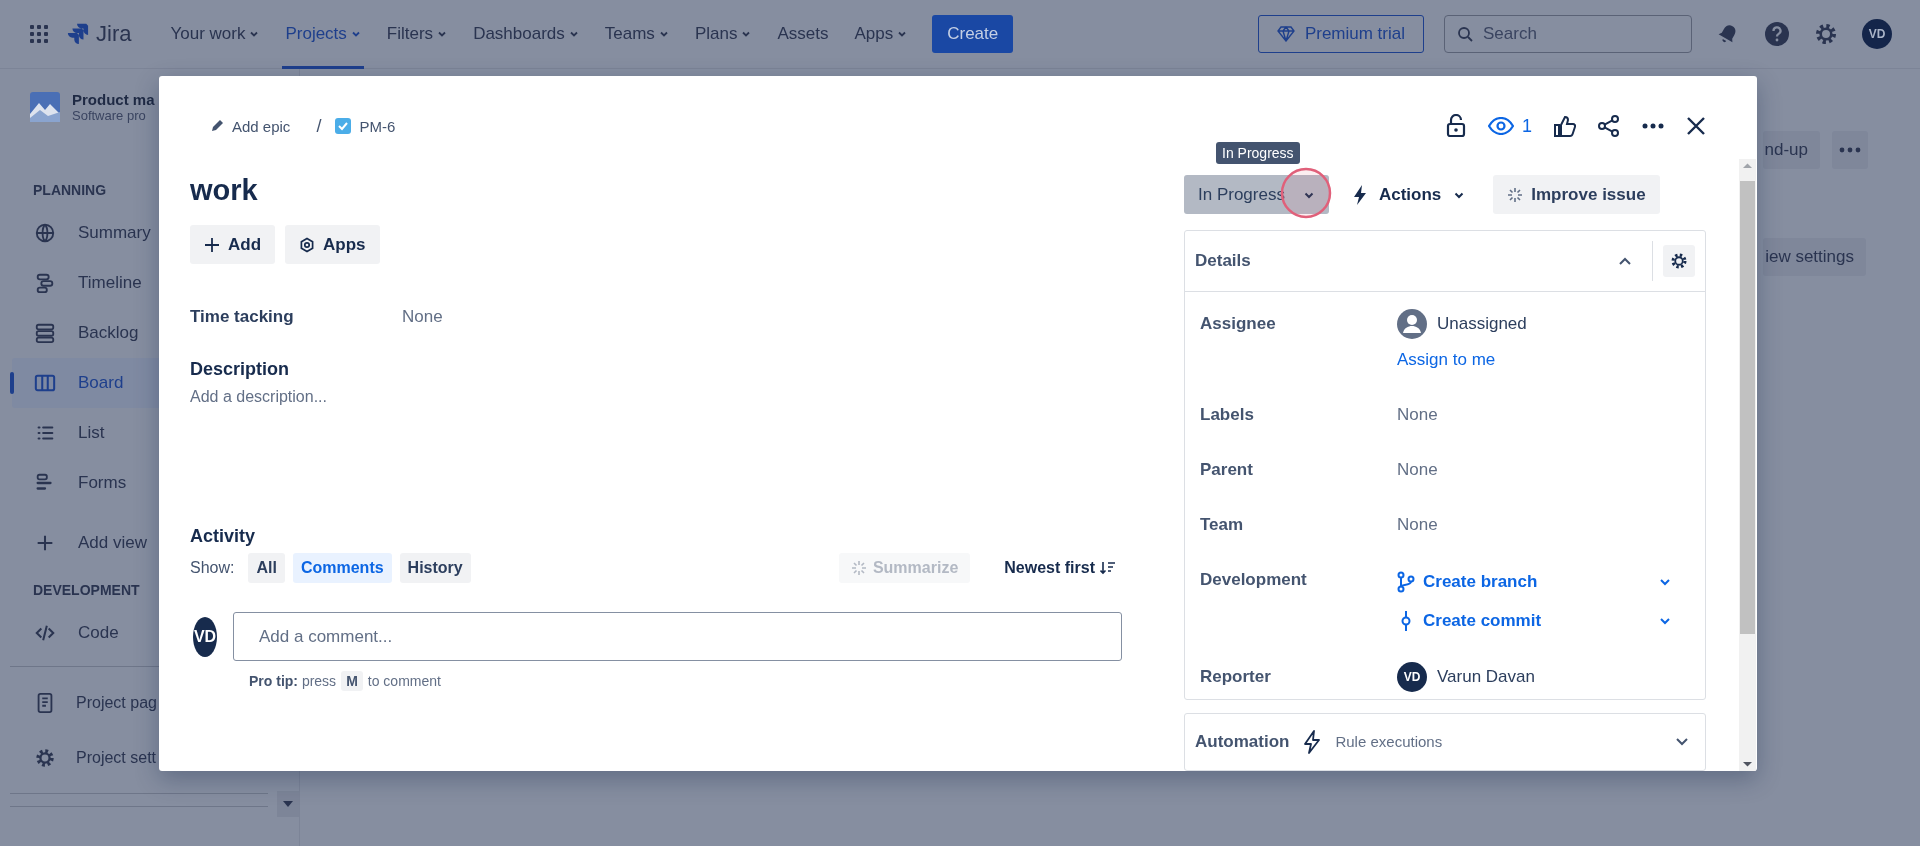 The width and height of the screenshot is (1920, 846). Describe the element at coordinates (45, 283) in the screenshot. I see `timeline-icon` at that location.